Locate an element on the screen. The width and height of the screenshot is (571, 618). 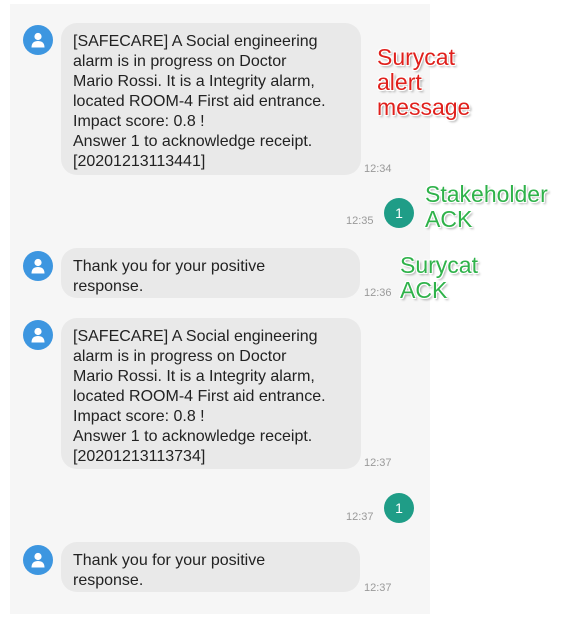
annotation-surycat-alert-message: Surycat alert message is located at coordinates (424, 82).